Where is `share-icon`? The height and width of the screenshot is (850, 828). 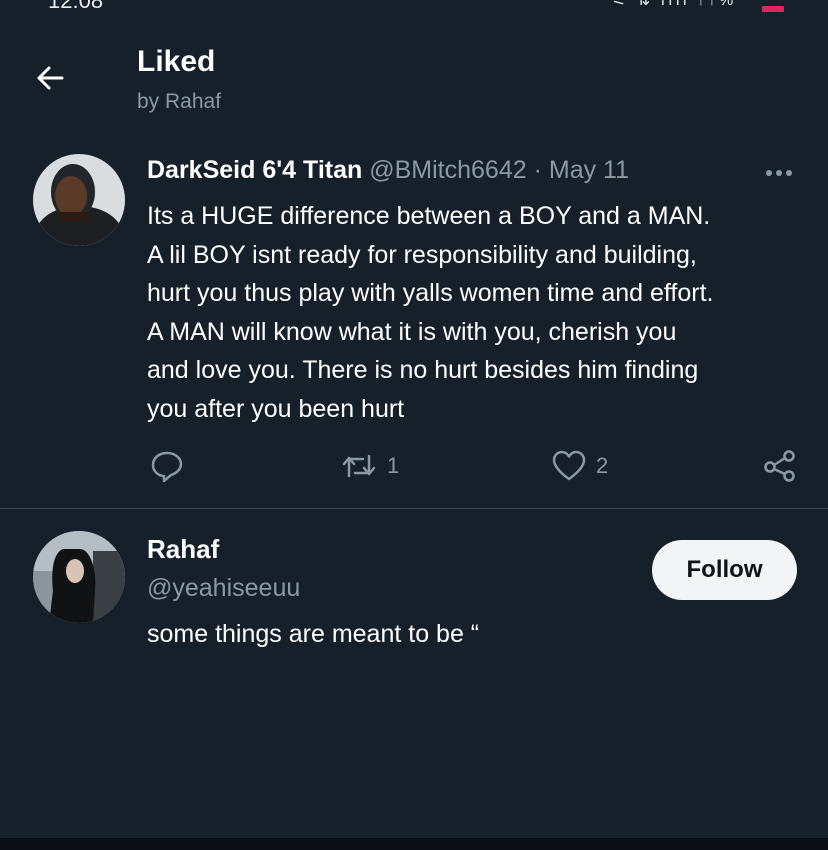
share-icon is located at coordinates (779, 466).